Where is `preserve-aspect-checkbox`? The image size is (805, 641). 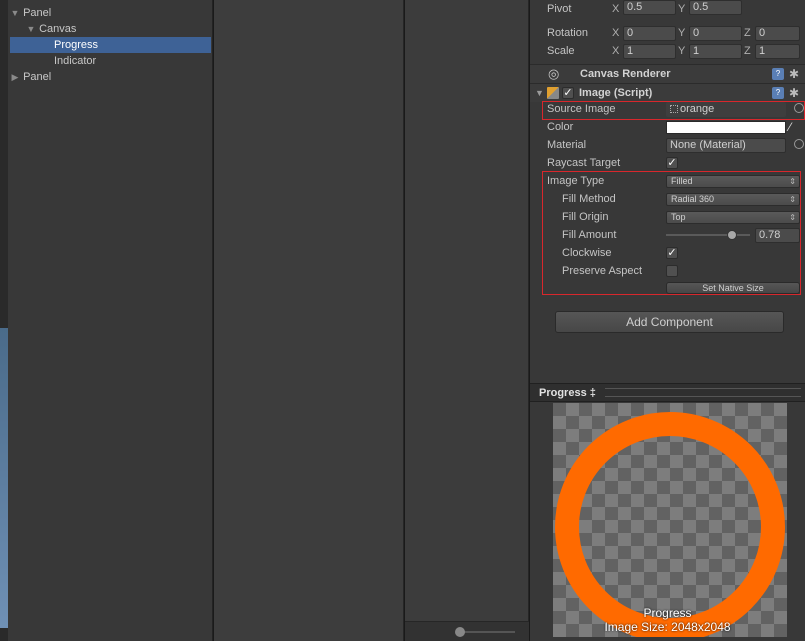 preserve-aspect-checkbox is located at coordinates (672, 271).